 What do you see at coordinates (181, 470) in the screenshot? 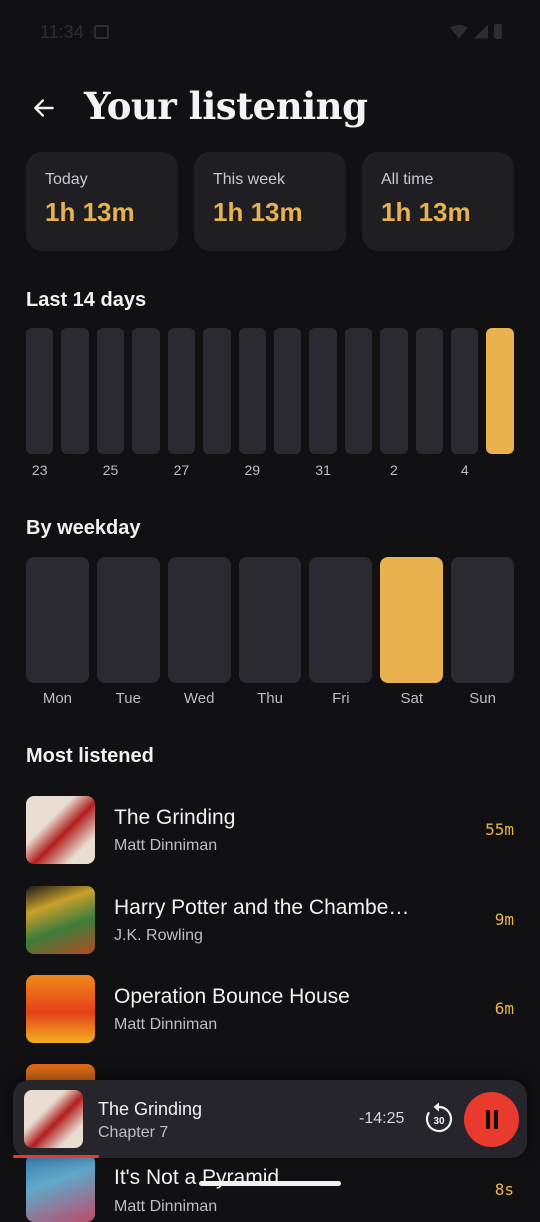
I see `day-tick-label: 27` at bounding box center [181, 470].